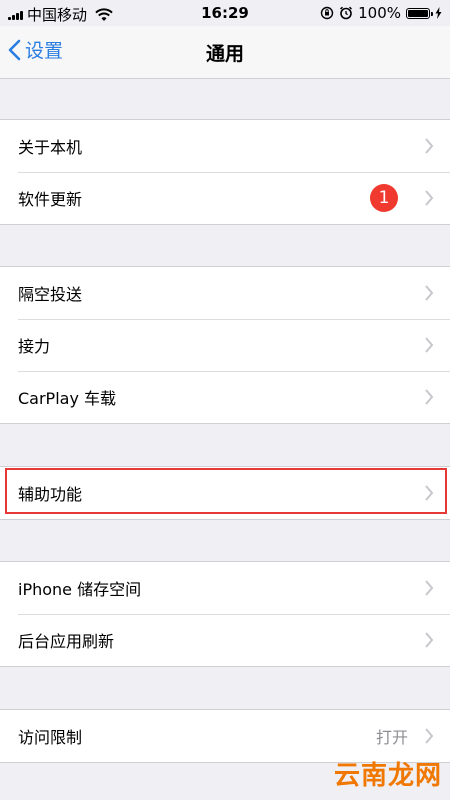 This screenshot has height=800, width=450. I want to click on row-label: 接力, so click(34, 346).